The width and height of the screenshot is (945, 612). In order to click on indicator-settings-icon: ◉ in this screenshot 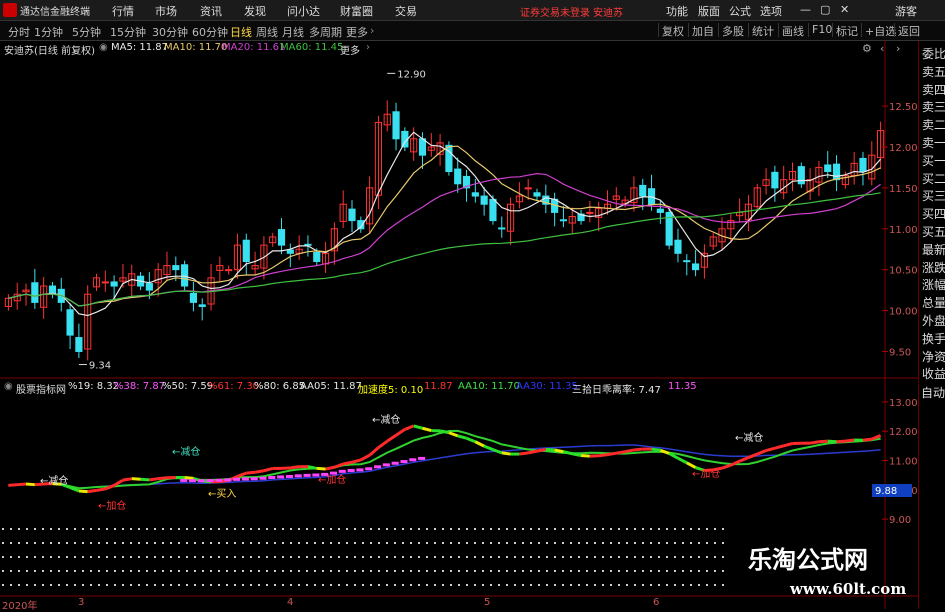, I will do `click(8, 386)`.